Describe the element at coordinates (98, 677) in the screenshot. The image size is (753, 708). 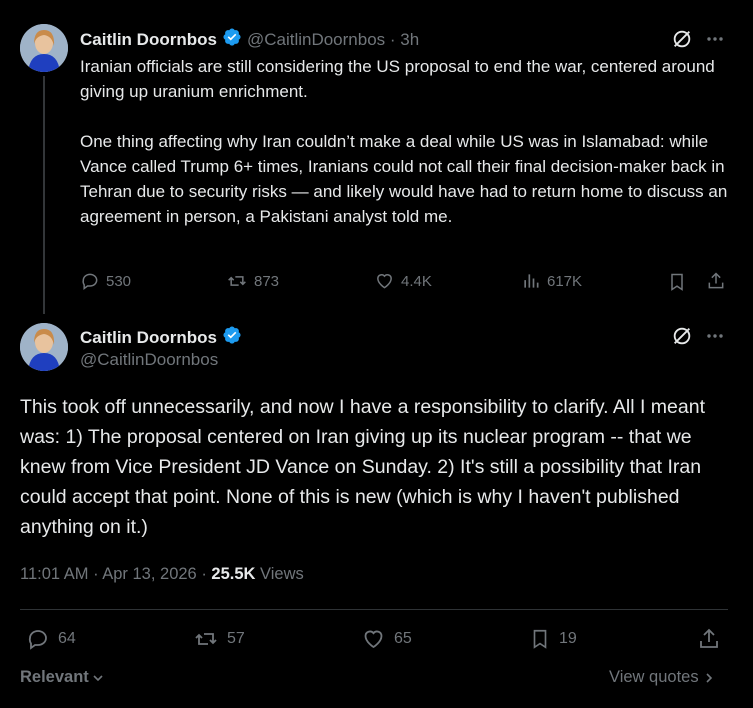
I see `chevron-down-icon` at that location.